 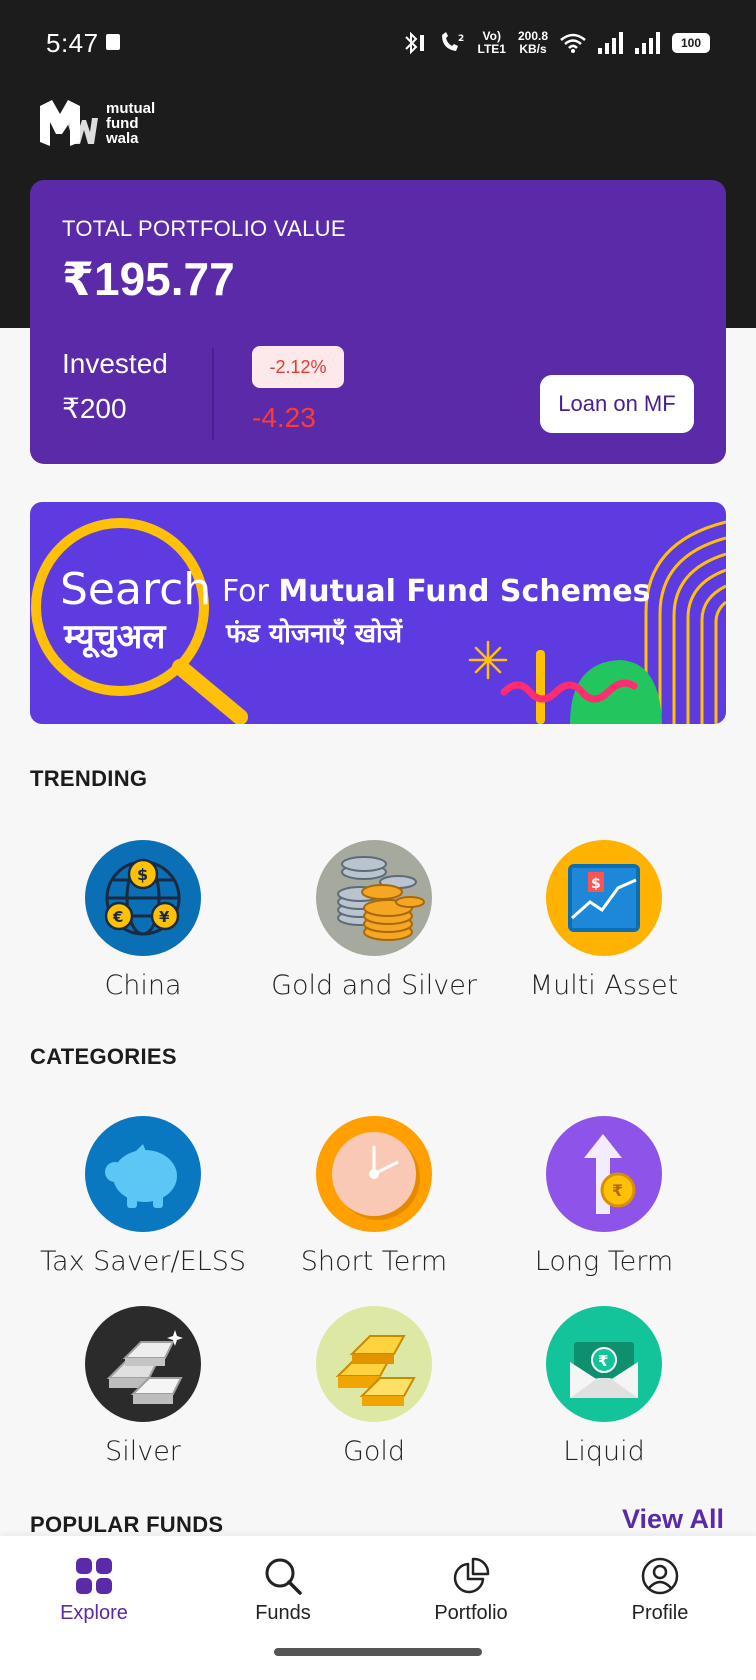 I want to click on nav-label-explore: Explore, so click(x=94, y=1613).